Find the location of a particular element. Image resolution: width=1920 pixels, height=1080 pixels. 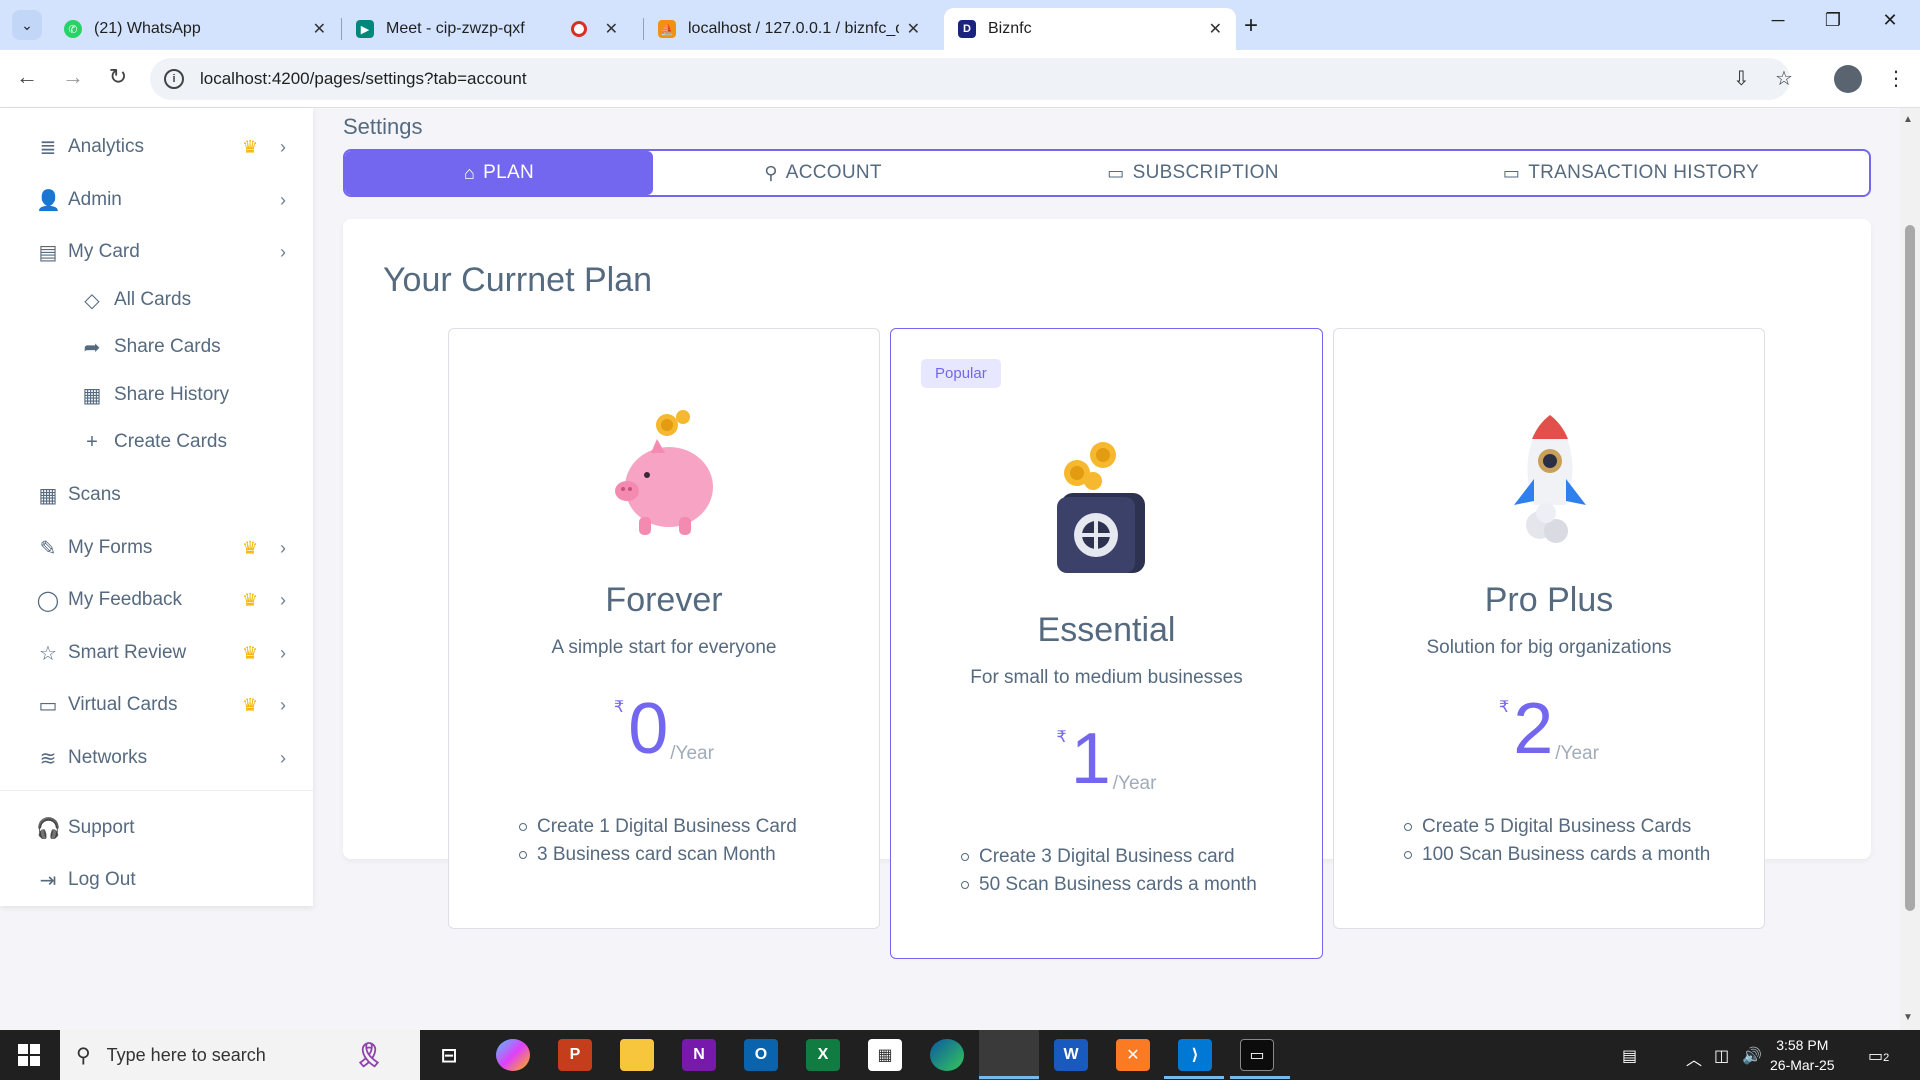

onenote-icon: N is located at coordinates (699, 1055).